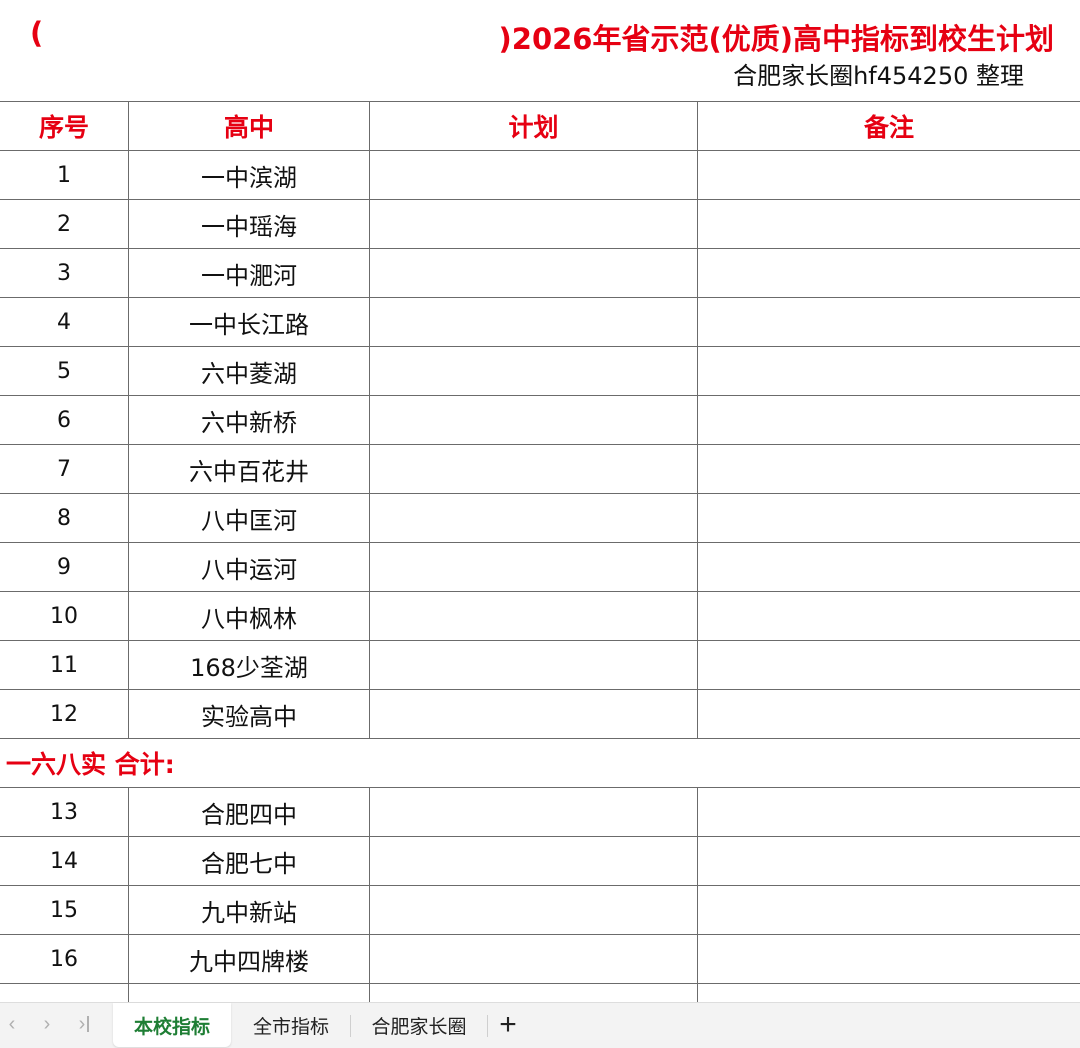 This screenshot has height=1048, width=1080. I want to click on cell-no: 12, so click(64, 714).